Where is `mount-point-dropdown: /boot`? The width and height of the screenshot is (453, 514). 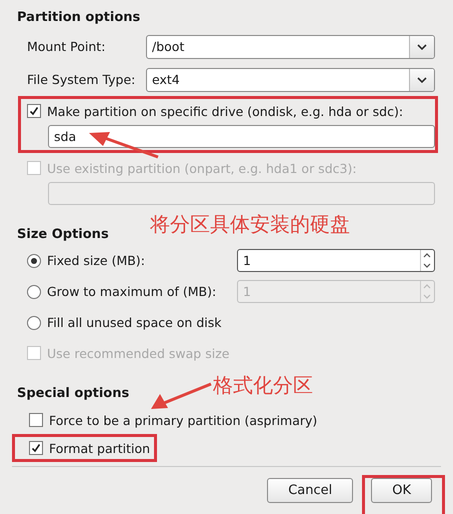
mount-point-dropdown: /boot is located at coordinates (290, 46).